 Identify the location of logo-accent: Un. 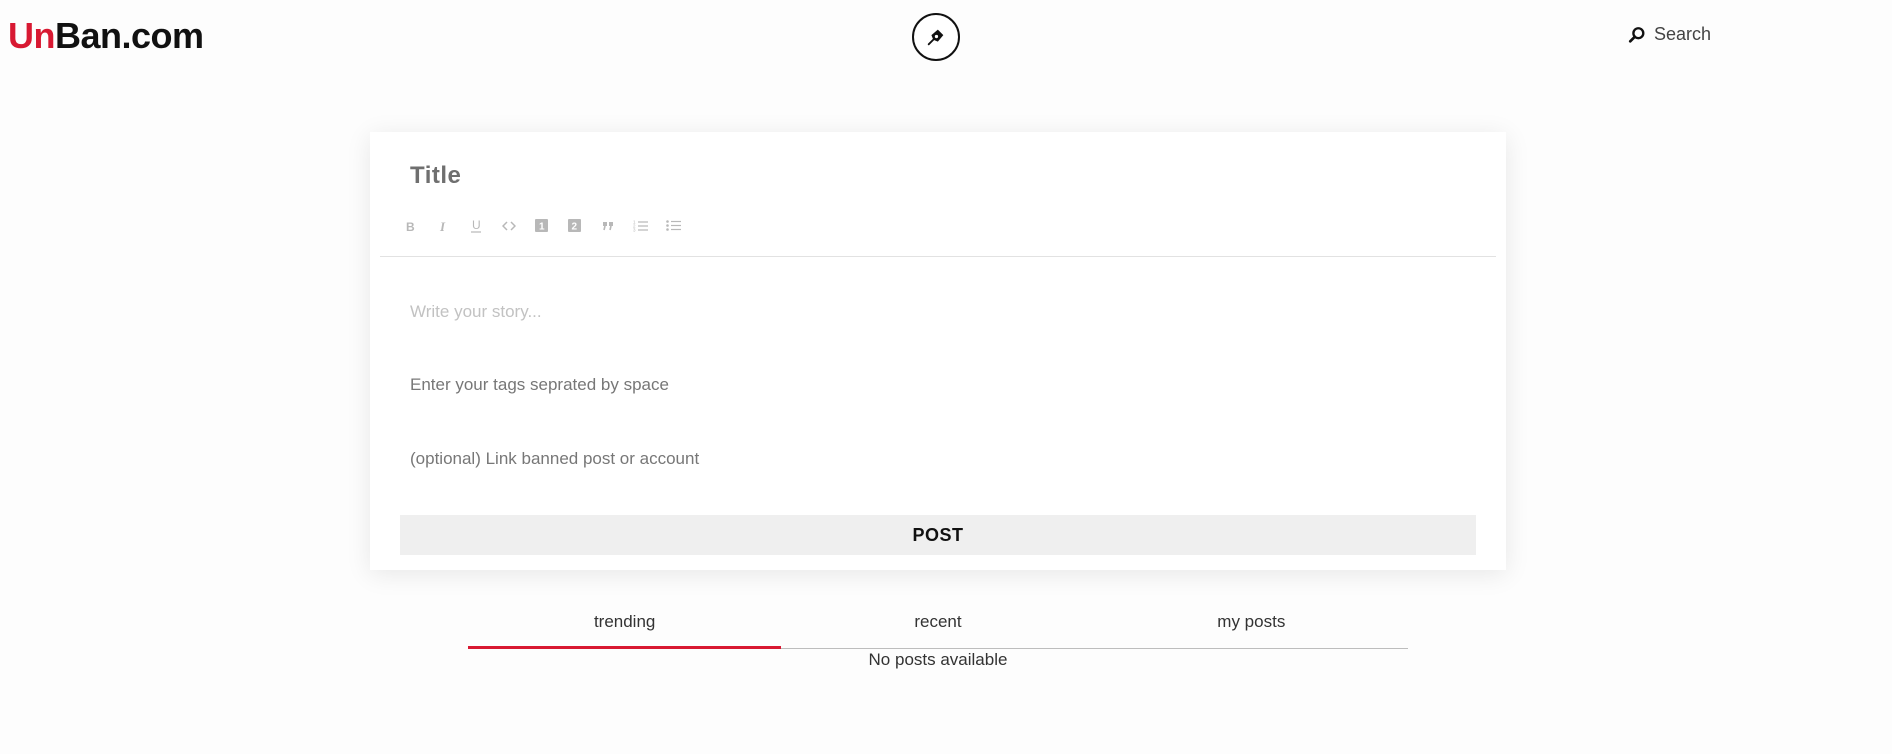
(32, 35).